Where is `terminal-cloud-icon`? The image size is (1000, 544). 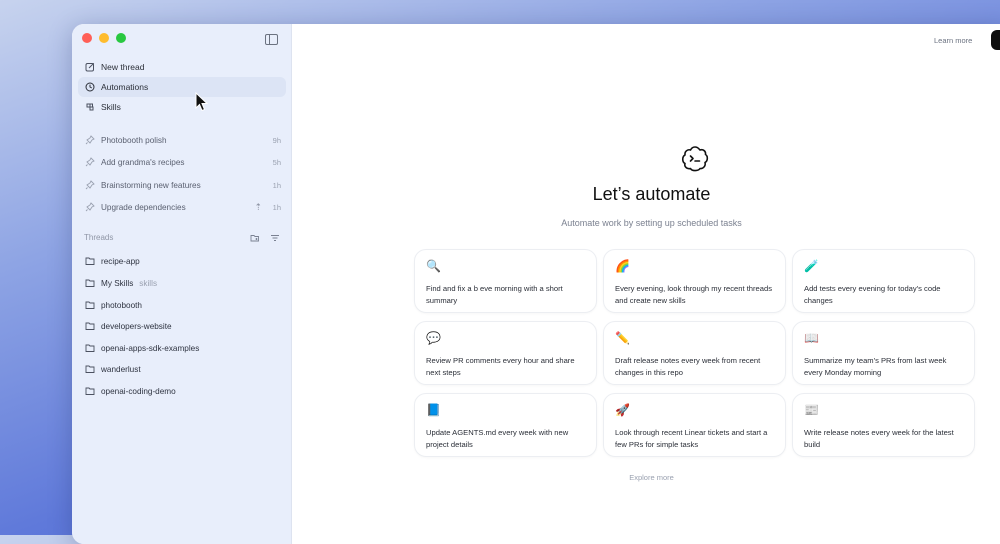 terminal-cloud-icon is located at coordinates (695, 159).